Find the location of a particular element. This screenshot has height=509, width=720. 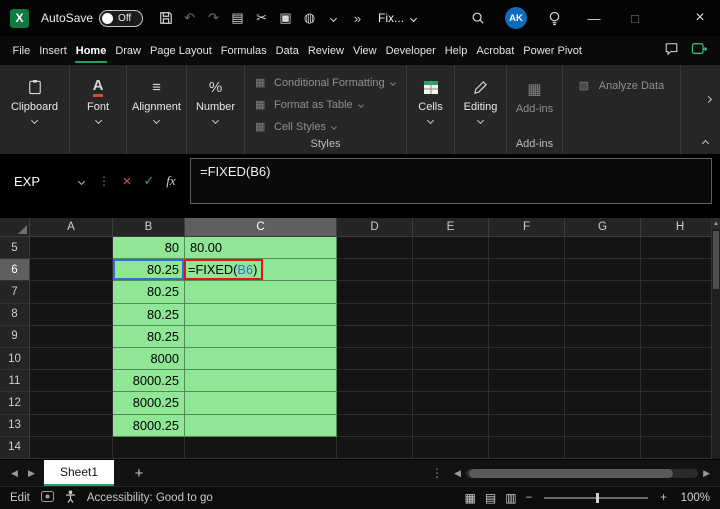

cell-G8 is located at coordinates (603, 314).